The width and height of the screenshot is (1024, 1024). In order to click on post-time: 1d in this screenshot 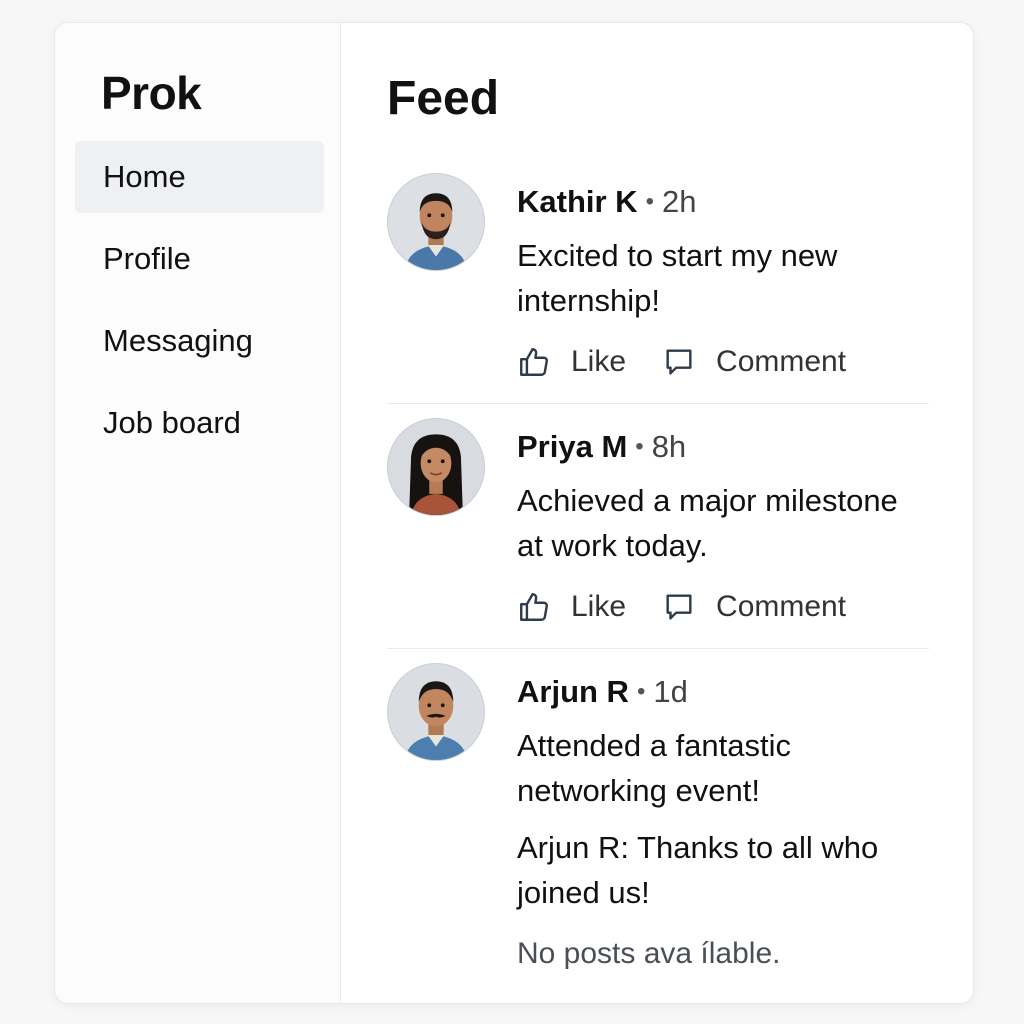, I will do `click(670, 691)`.